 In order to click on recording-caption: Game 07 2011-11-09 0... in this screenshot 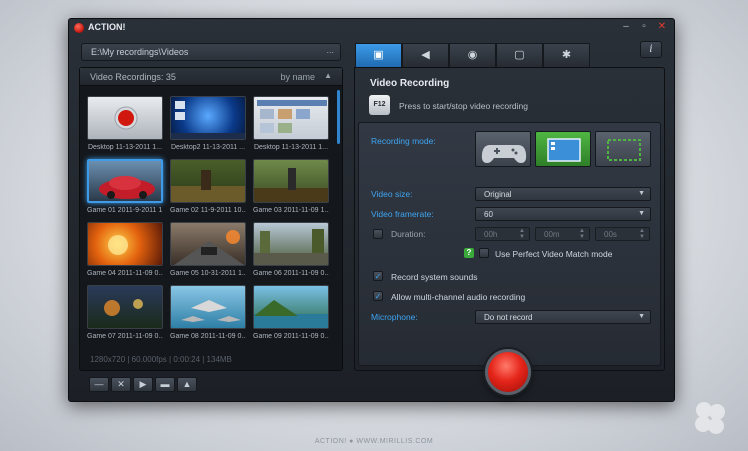, I will do `click(125, 336)`.